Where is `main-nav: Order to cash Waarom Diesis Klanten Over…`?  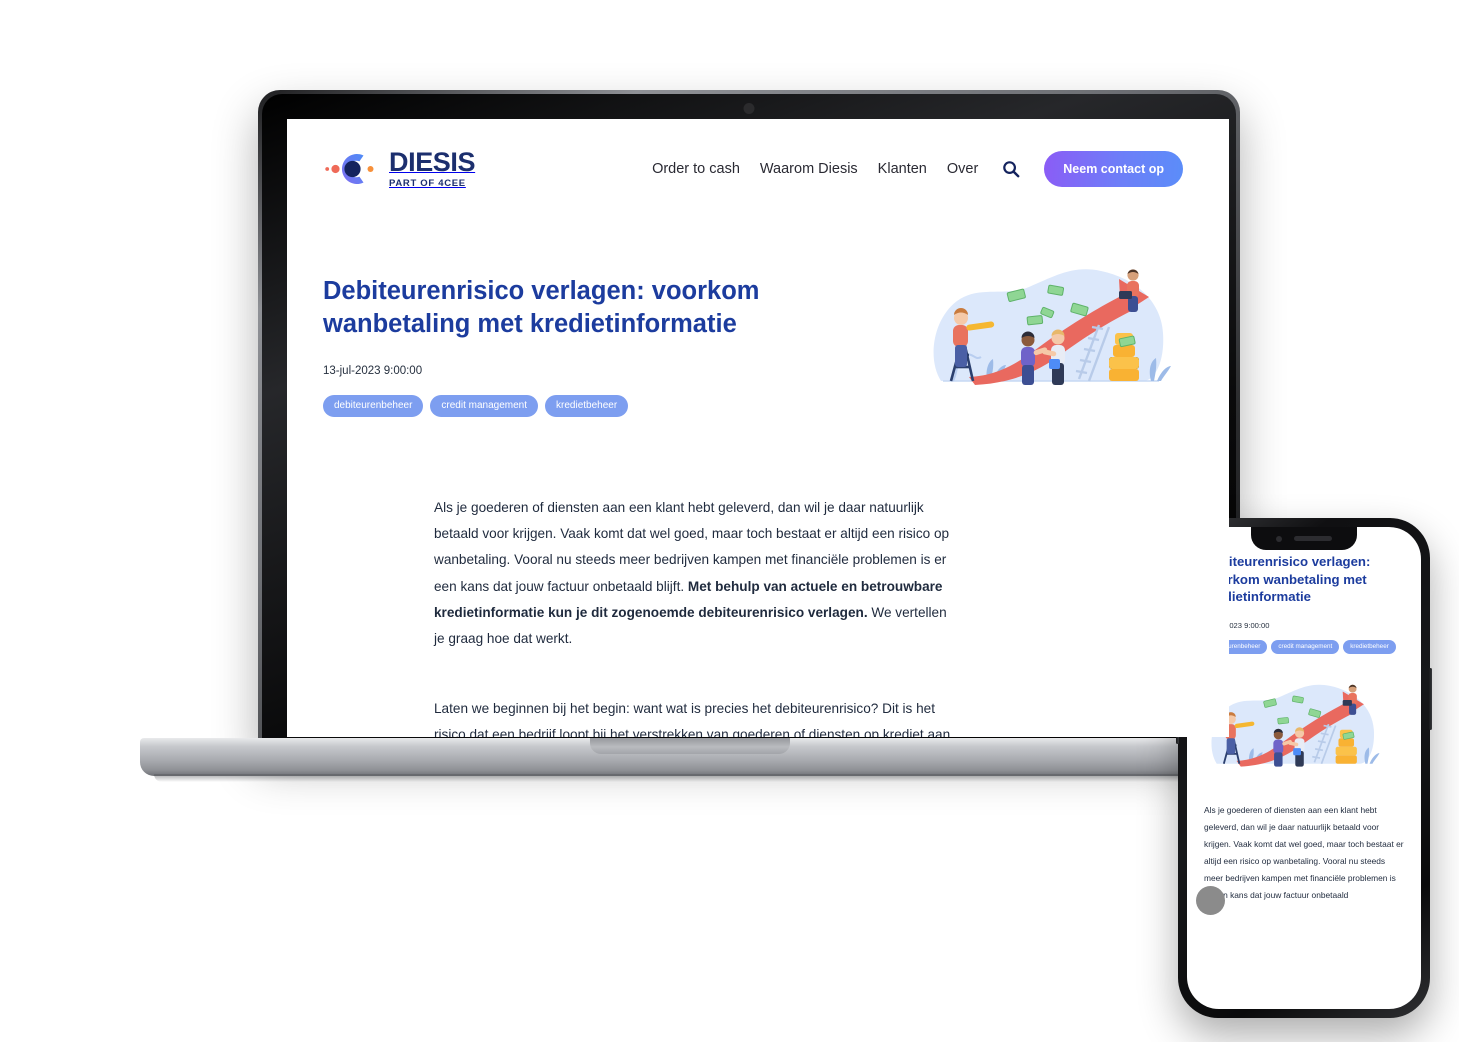 main-nav: Order to cash Waarom Diesis Klanten Over… is located at coordinates (917, 169).